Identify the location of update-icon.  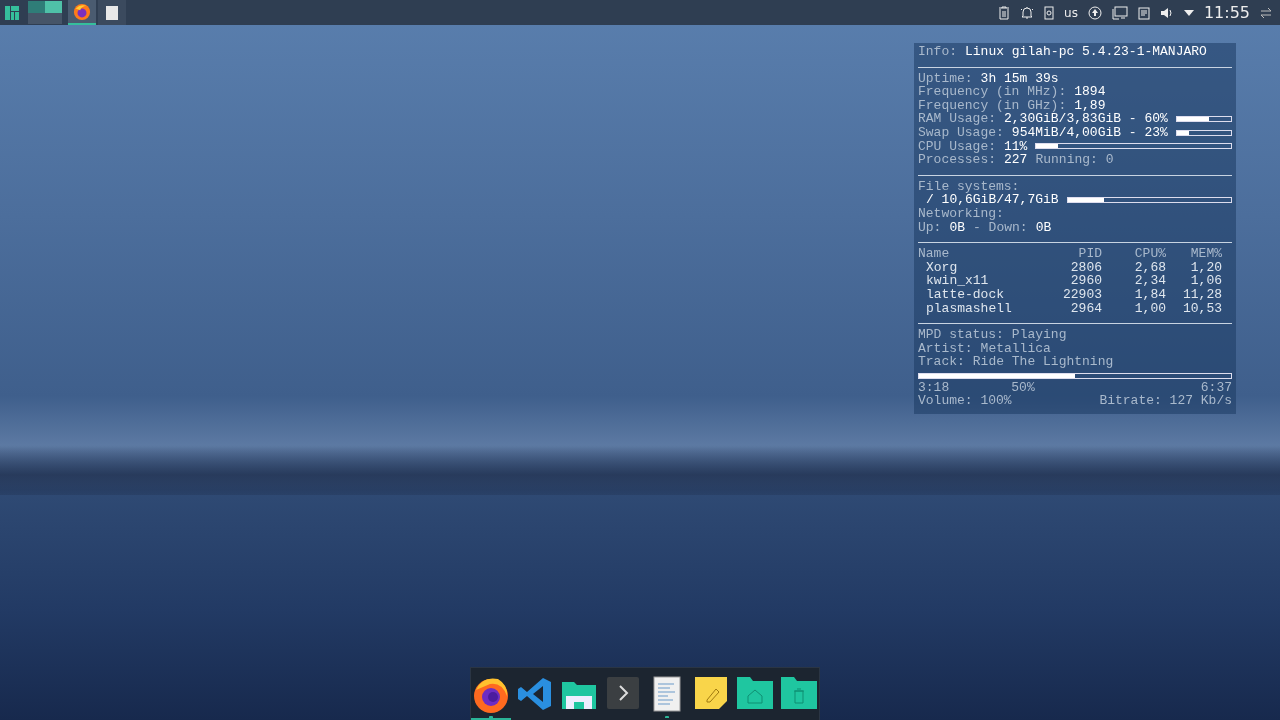
(1094, 12).